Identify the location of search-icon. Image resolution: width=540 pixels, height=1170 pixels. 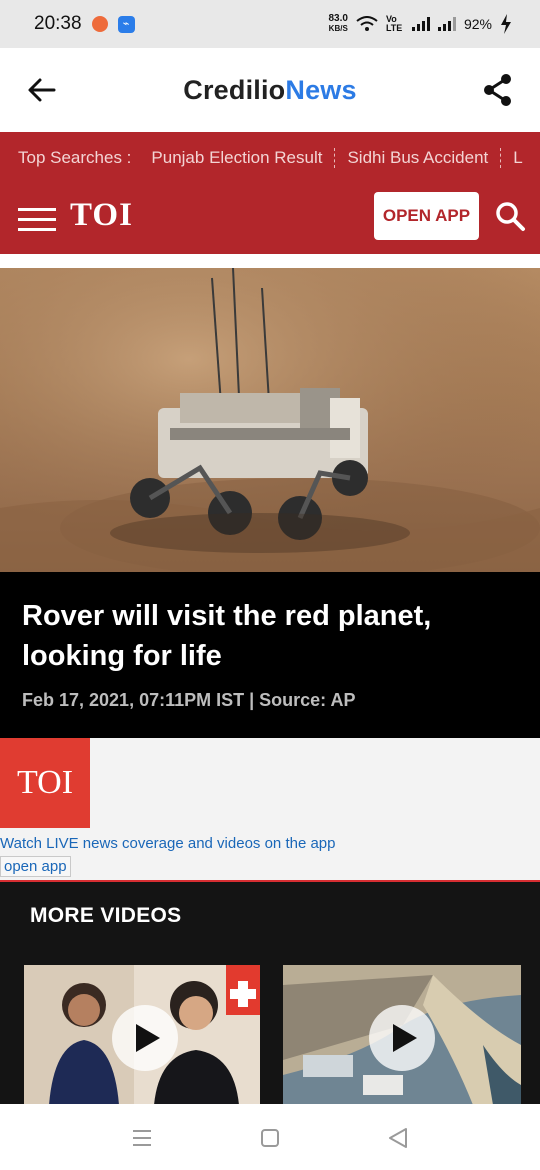
(510, 216).